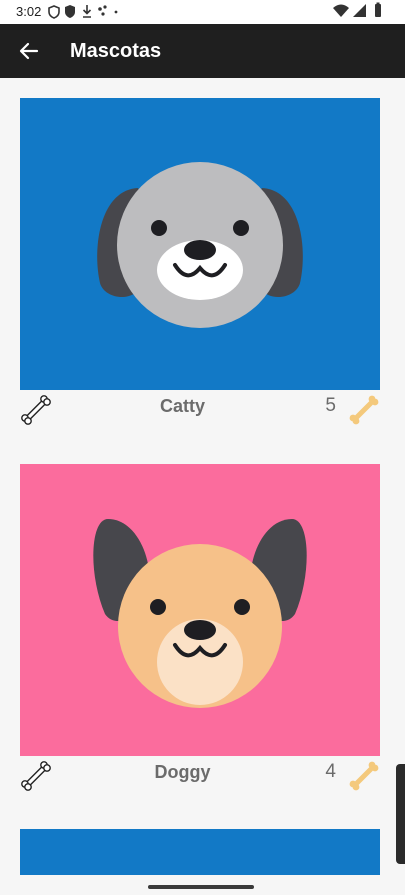  I want to click on pet-name: Doggy, so click(182, 772).